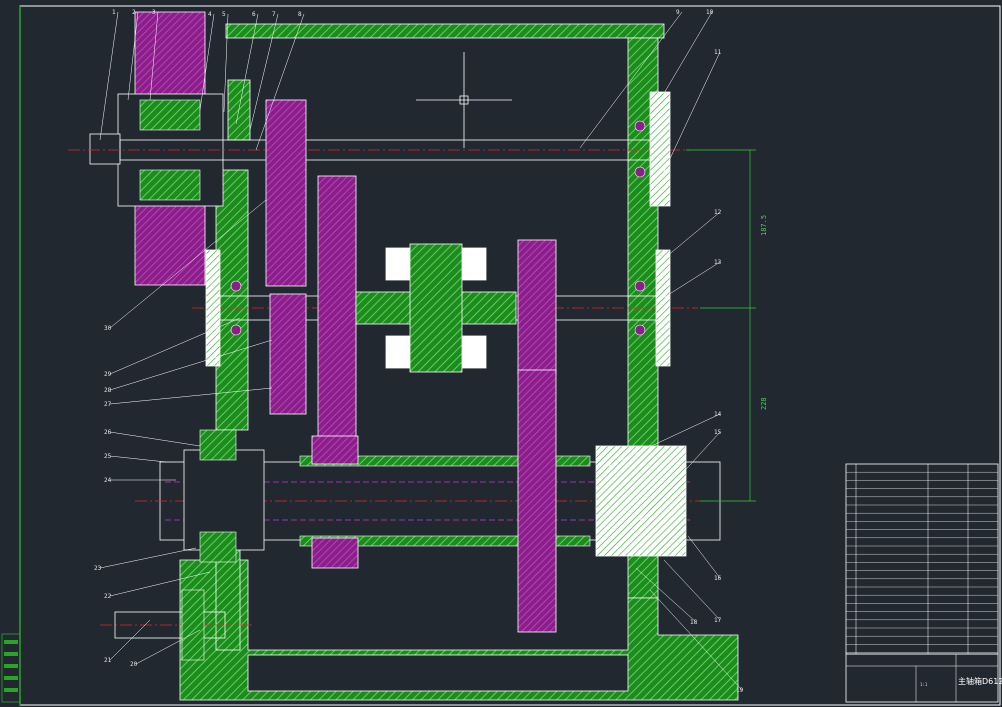 The height and width of the screenshot is (707, 1002). I want to click on base-cutout, so click(438, 673).